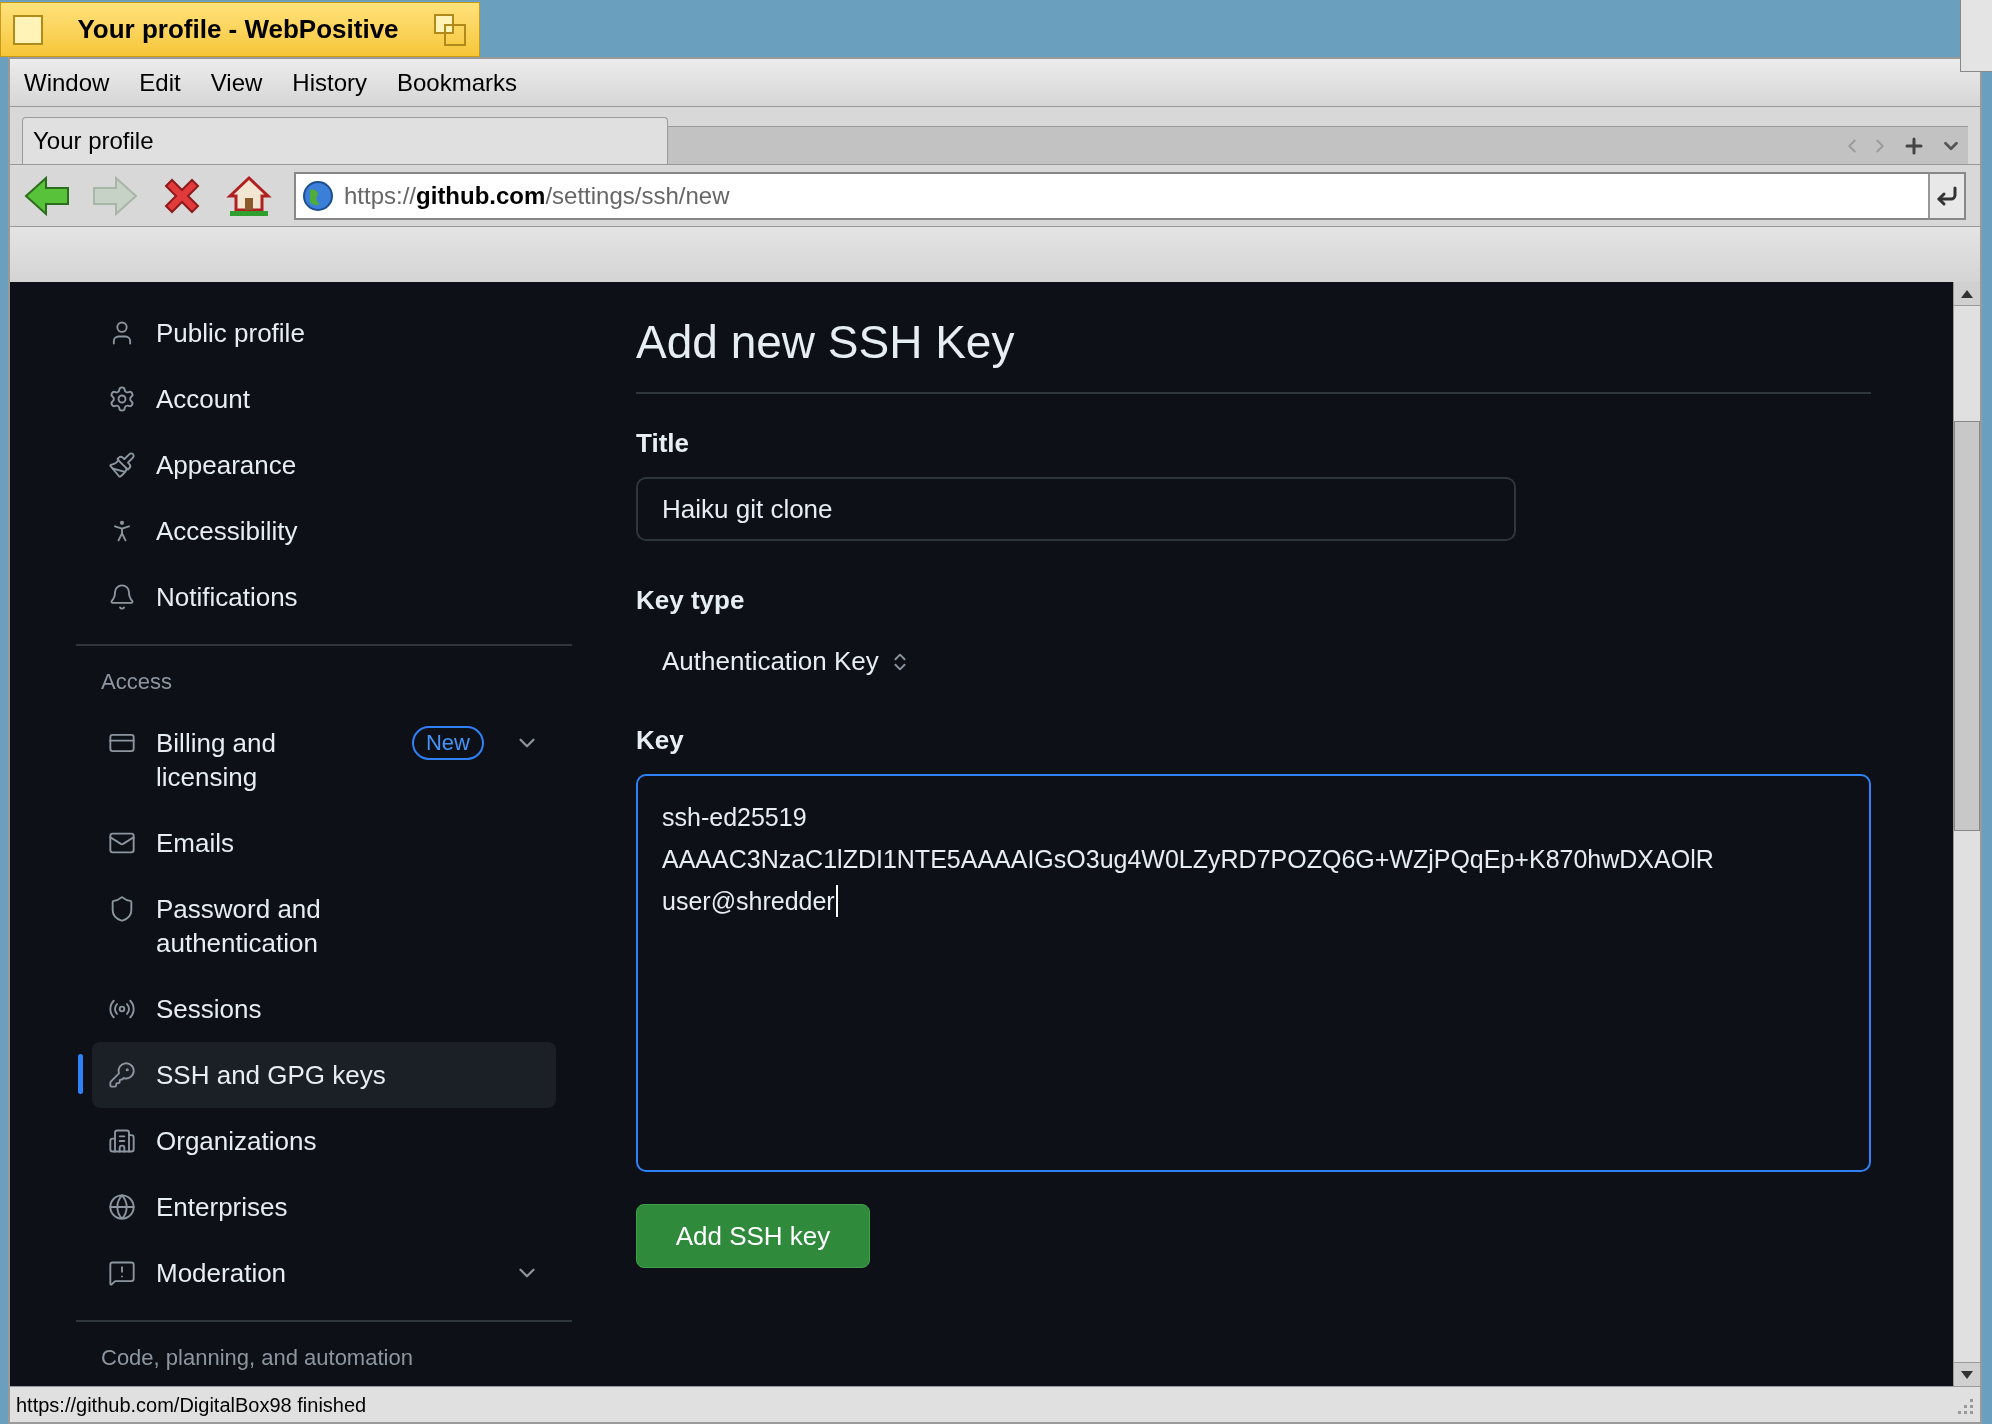 This screenshot has height=1424, width=1992. What do you see at coordinates (329, 82) in the screenshot?
I see `menu-item: History` at bounding box center [329, 82].